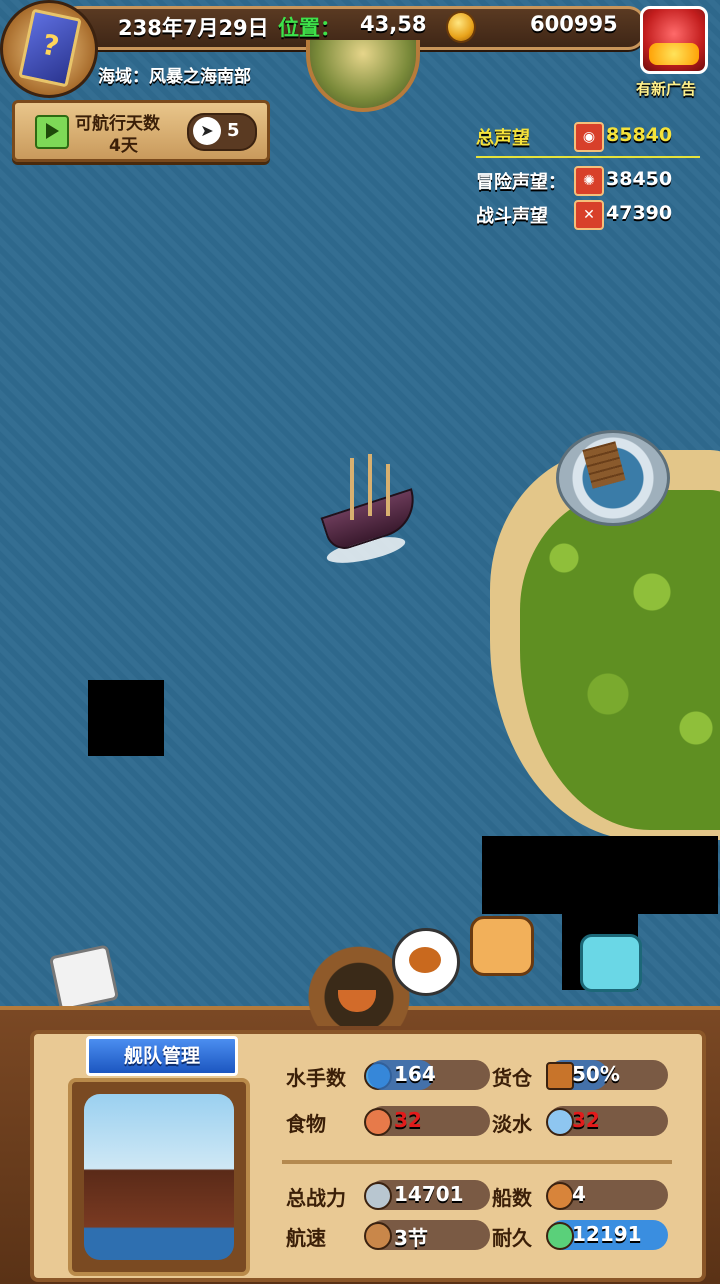 This screenshot has height=1284, width=720. Describe the element at coordinates (309, 28) in the screenshot. I see `position-label: 位置：` at that location.